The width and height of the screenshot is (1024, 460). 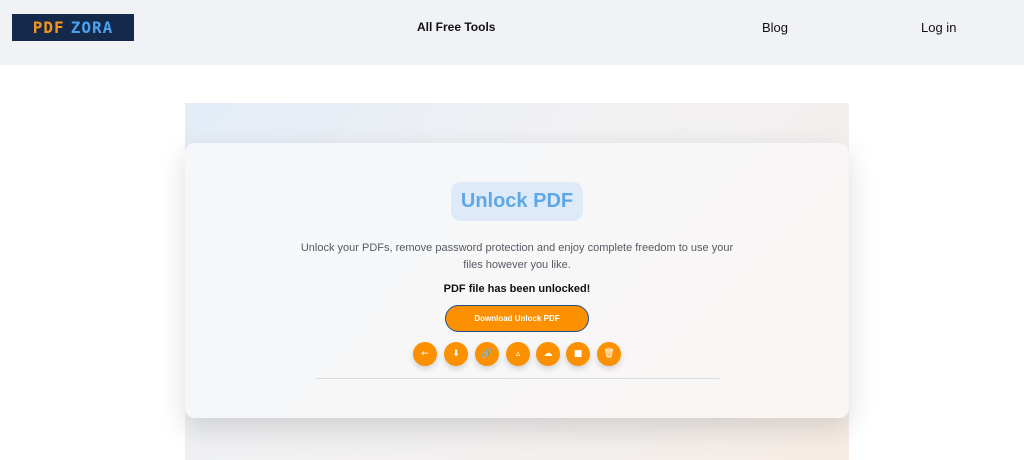 What do you see at coordinates (456, 354) in the screenshot?
I see `download-icon: ⬇` at bounding box center [456, 354].